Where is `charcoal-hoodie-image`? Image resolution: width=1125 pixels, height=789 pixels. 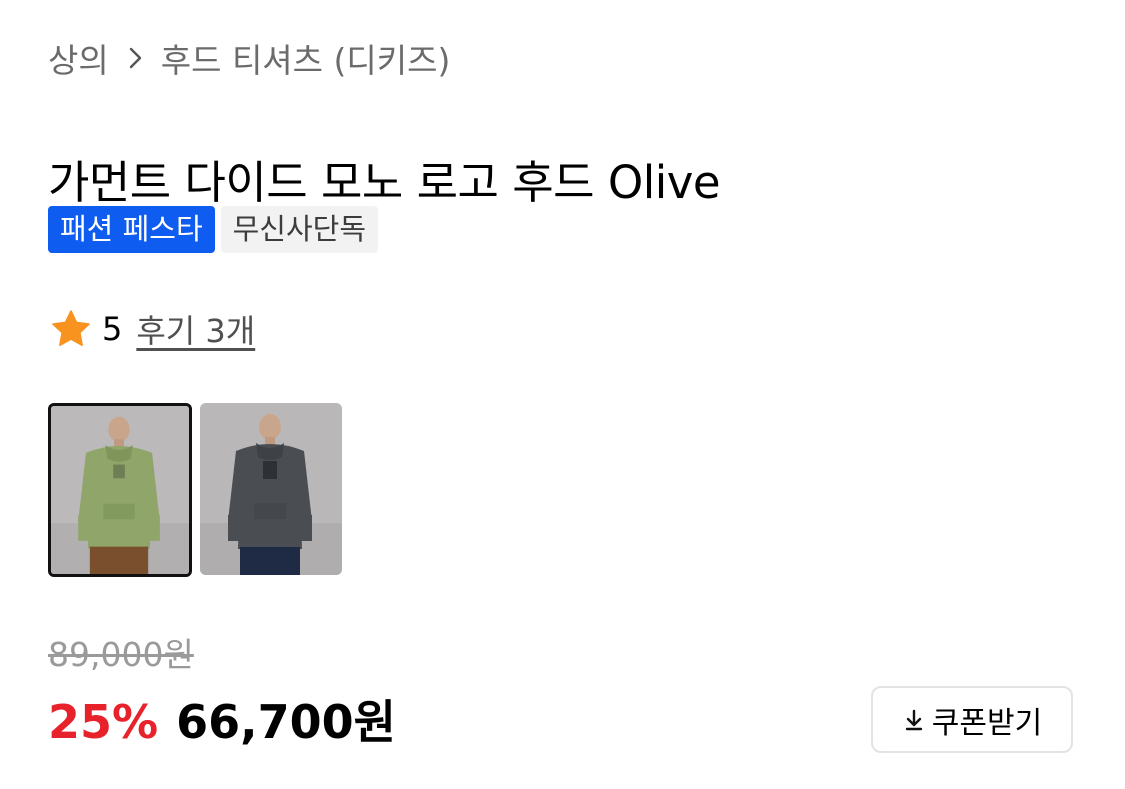
charcoal-hoodie-image is located at coordinates (271, 489).